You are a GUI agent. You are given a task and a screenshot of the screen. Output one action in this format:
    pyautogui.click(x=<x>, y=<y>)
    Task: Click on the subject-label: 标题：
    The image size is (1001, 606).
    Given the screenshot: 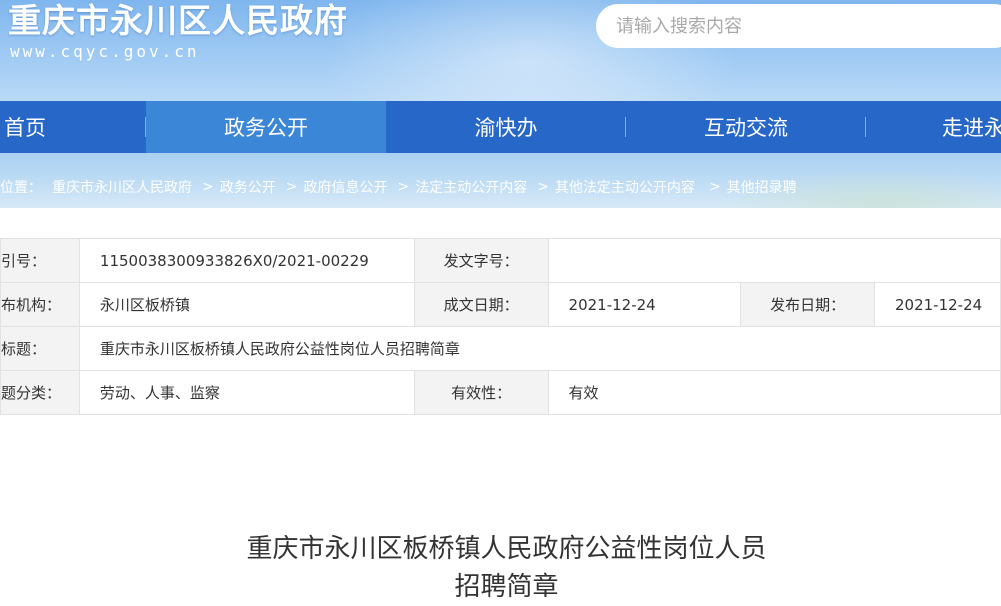 What is the action you would take?
    pyautogui.click(x=40, y=348)
    